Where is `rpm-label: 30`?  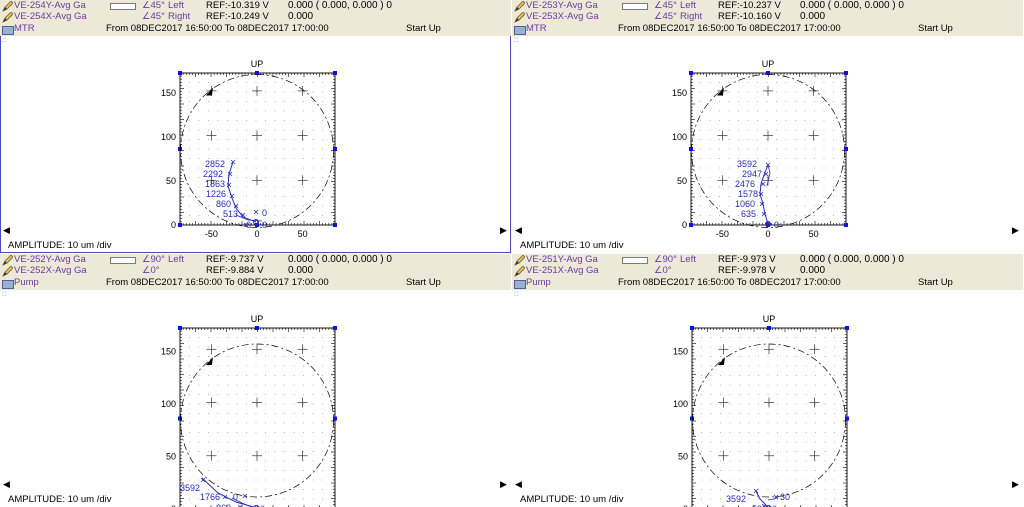
rpm-label: 30 is located at coordinates (785, 497).